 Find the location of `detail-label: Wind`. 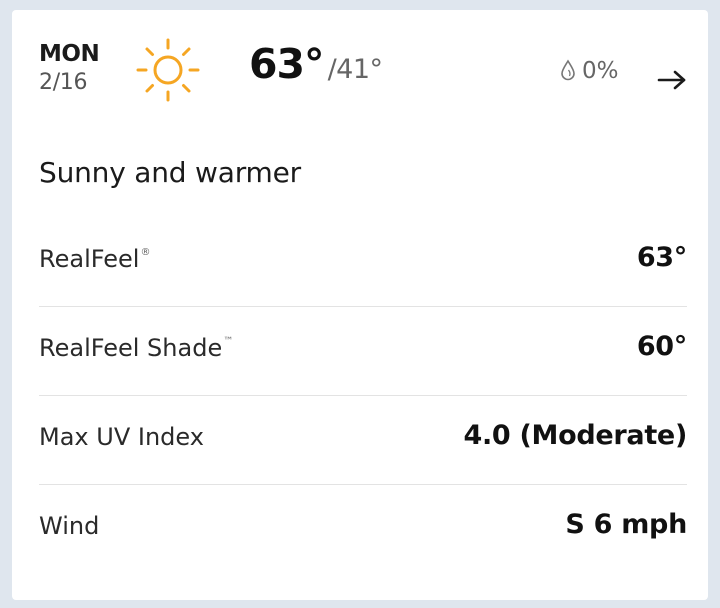

detail-label: Wind is located at coordinates (69, 526).